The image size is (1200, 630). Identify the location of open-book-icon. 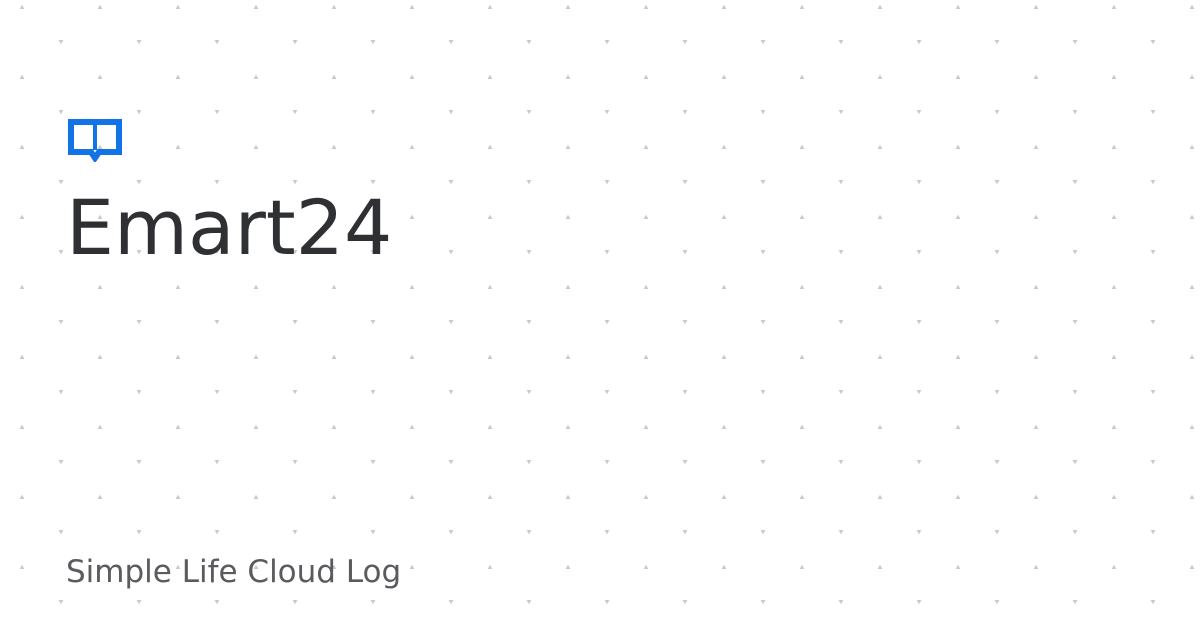
(95, 140).